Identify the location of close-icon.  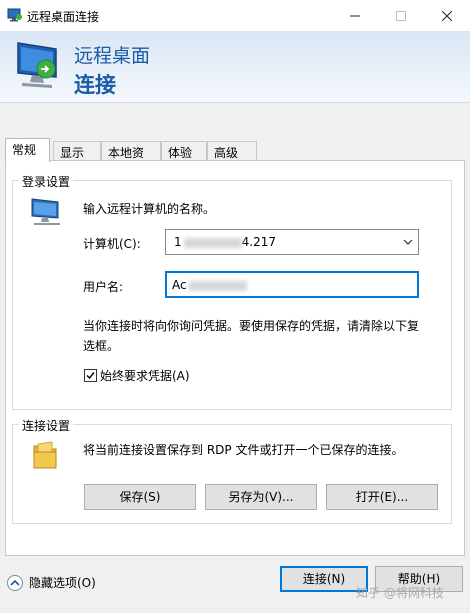
(447, 15).